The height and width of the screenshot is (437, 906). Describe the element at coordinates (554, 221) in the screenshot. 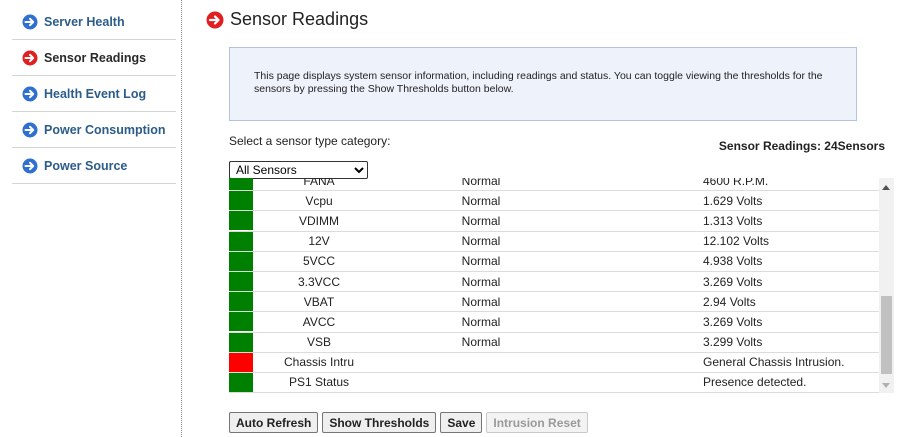

I see `table-row: VDIMM Normal 1.313 Volts` at that location.